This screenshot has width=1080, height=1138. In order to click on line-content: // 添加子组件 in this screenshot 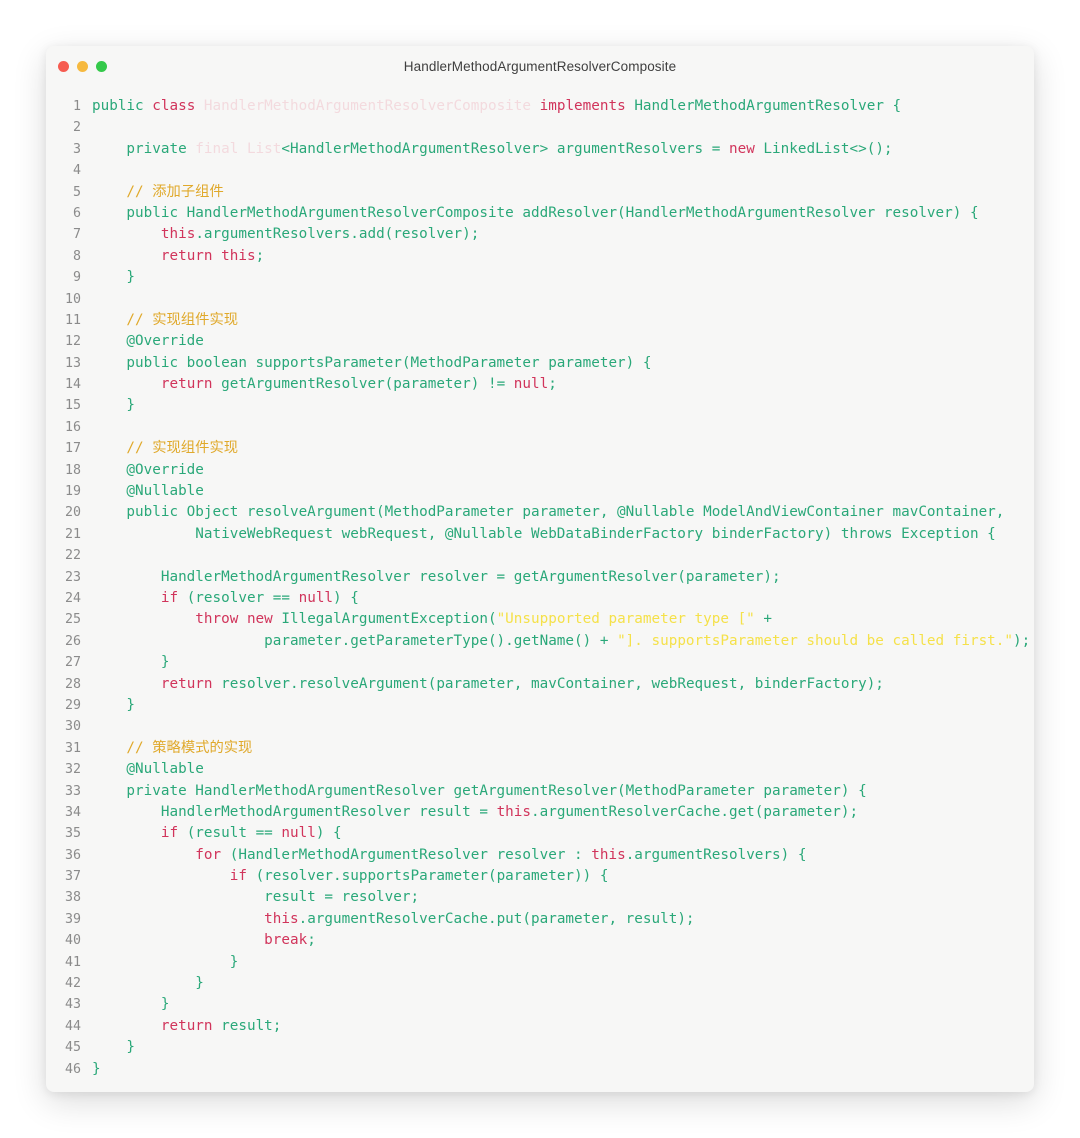, I will do `click(563, 192)`.